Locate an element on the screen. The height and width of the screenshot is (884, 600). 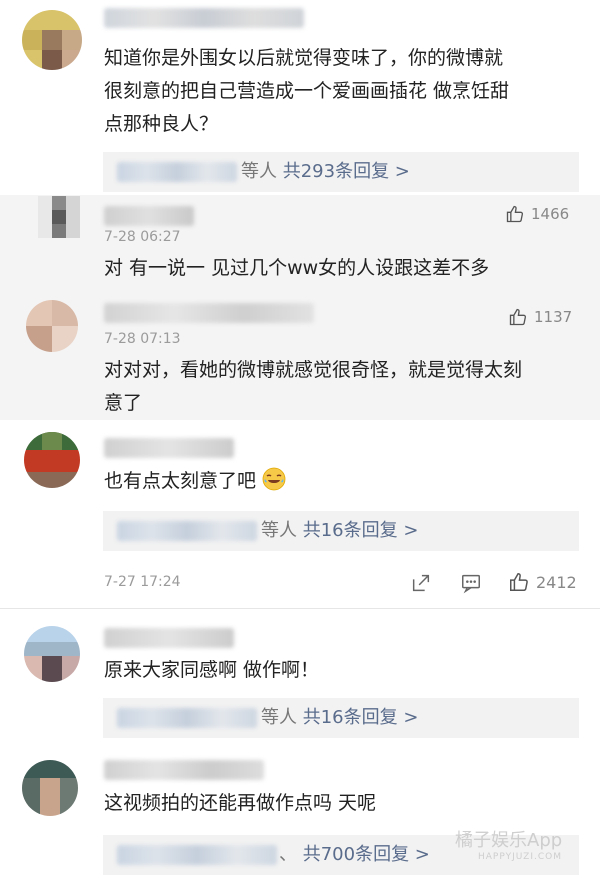
timestamp: 7-28 07:13 is located at coordinates (142, 339).